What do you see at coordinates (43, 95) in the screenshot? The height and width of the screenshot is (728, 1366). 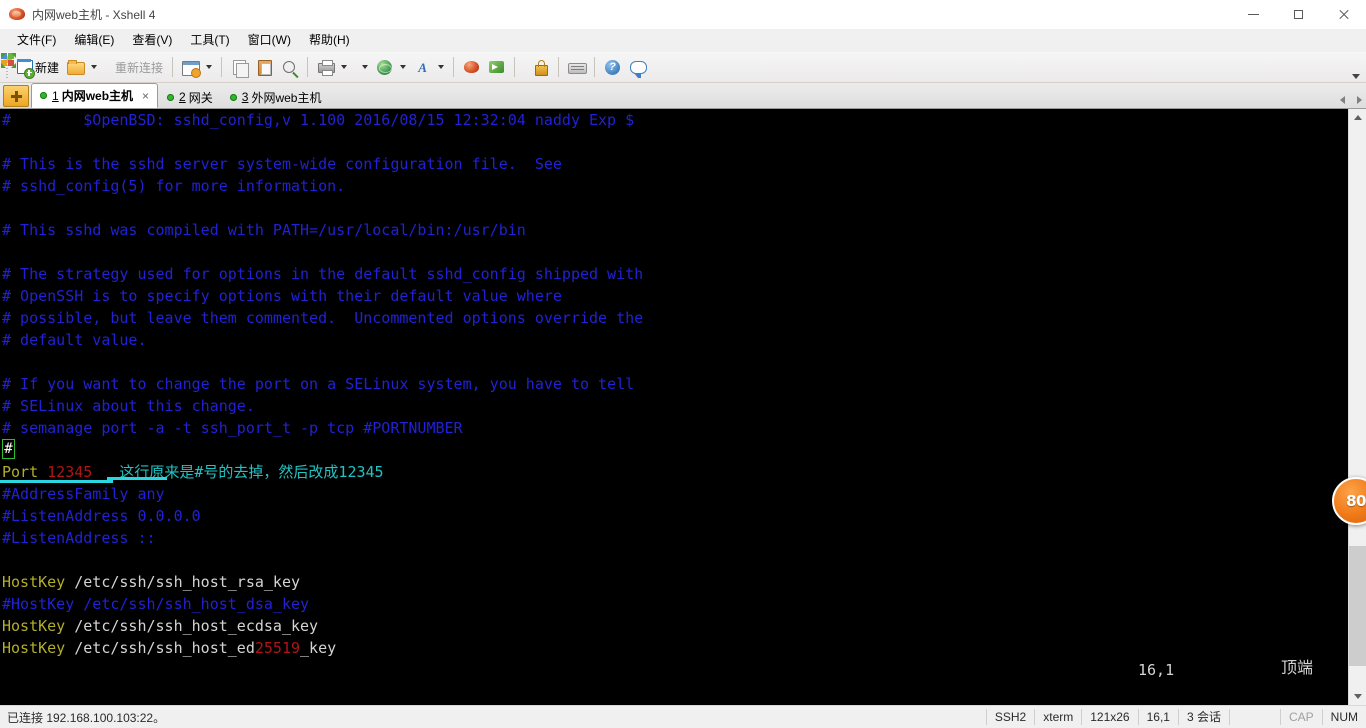 I see `tab-status-dot-icon` at bounding box center [43, 95].